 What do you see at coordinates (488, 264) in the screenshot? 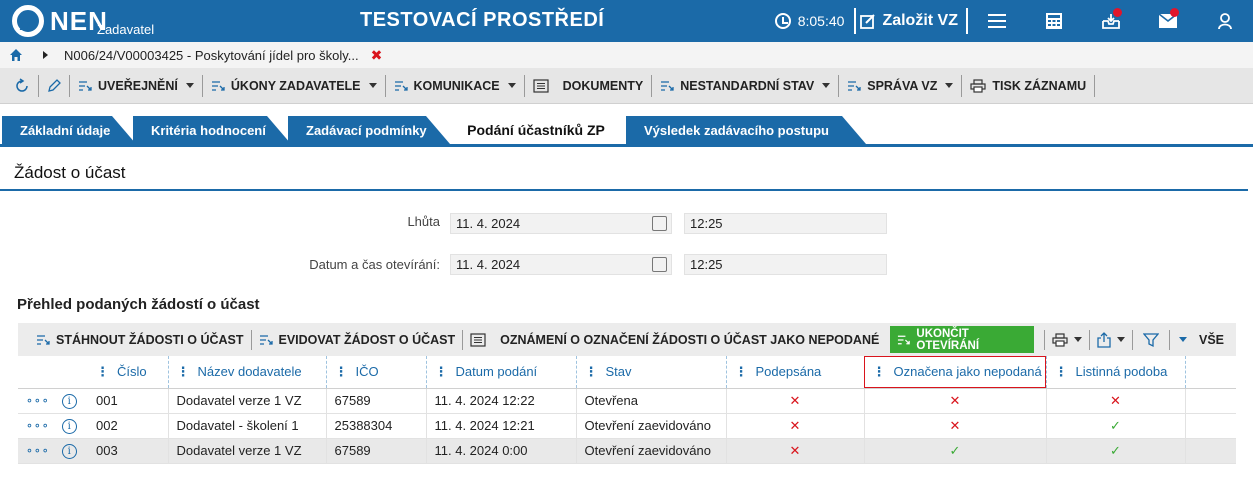
I see `opening-date-value: 11. 4. 2024` at bounding box center [488, 264].